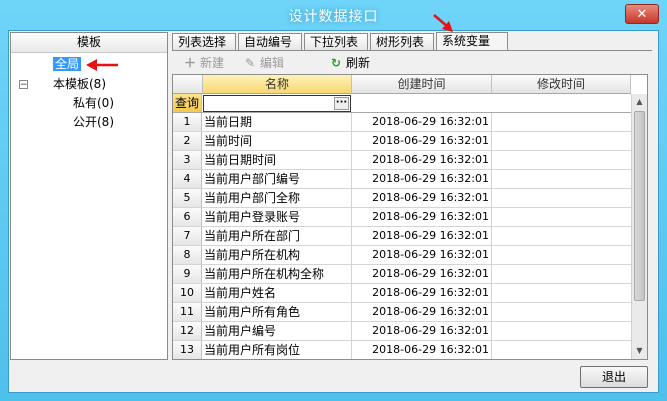  What do you see at coordinates (277, 84) in the screenshot?
I see `column-header-name: 名称` at bounding box center [277, 84].